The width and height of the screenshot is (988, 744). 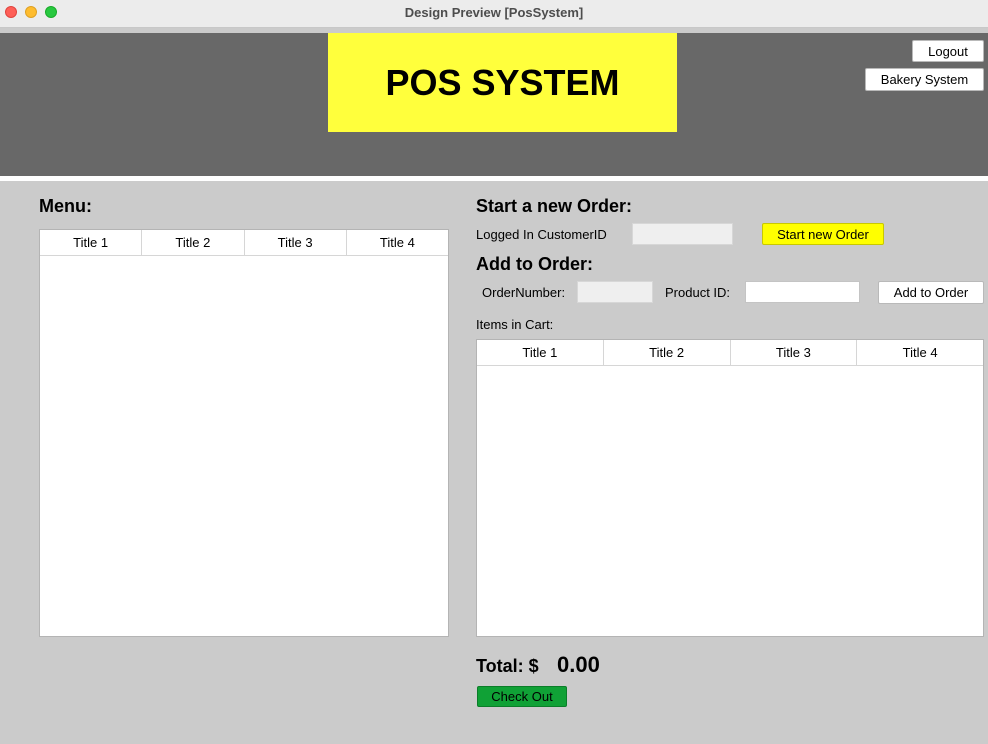 What do you see at coordinates (920, 352) in the screenshot?
I see `cart-column-header: Title 4` at bounding box center [920, 352].